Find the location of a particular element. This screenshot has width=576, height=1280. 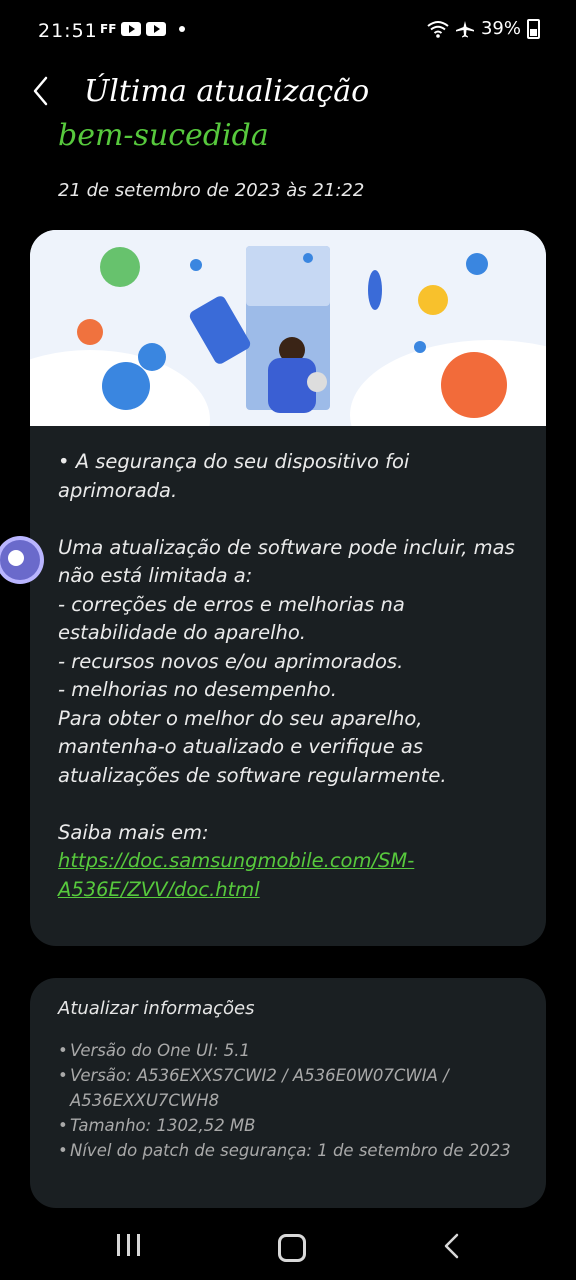

status-system-icons: 39% is located at coordinates (483, 28).